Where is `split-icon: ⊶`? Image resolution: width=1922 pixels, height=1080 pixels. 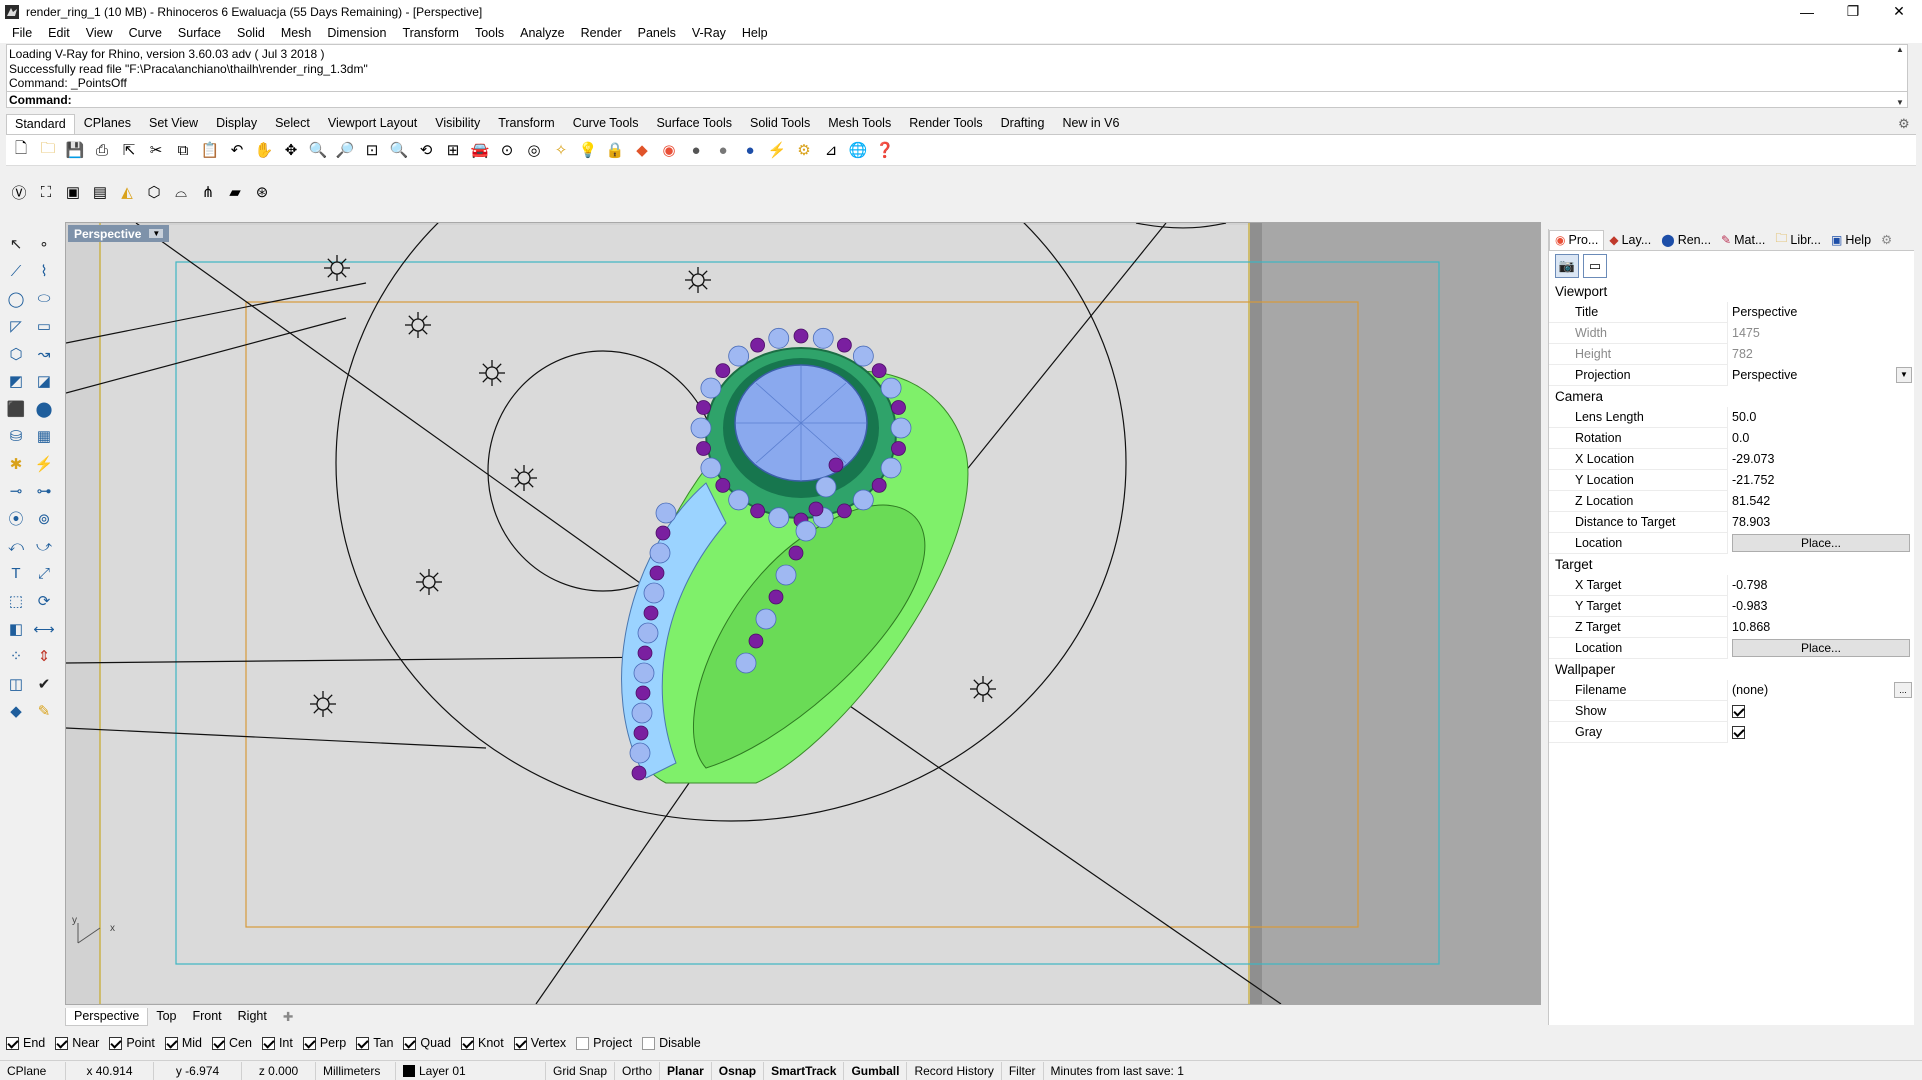
split-icon: ⊶ is located at coordinates (44, 492).